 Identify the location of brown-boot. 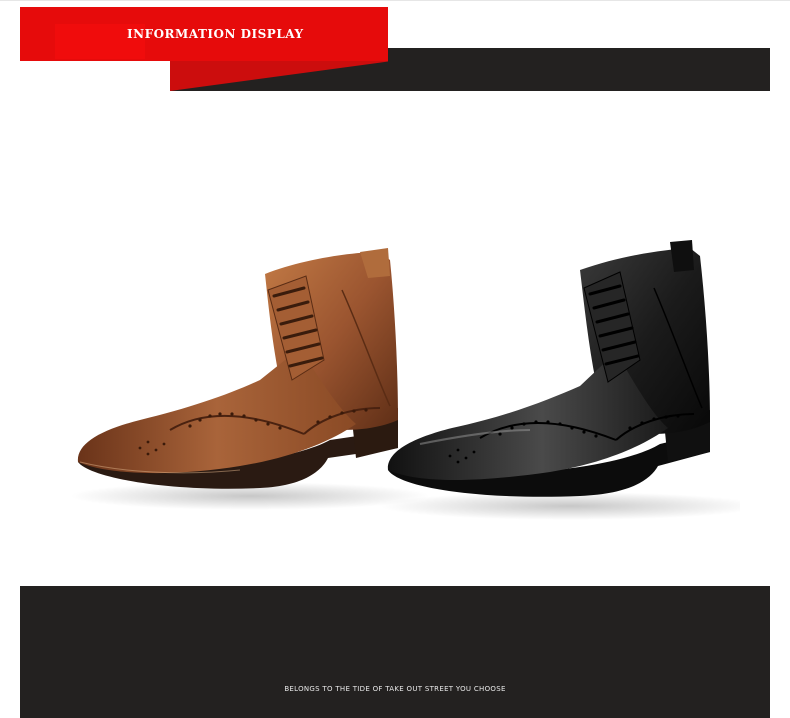
(237, 368).